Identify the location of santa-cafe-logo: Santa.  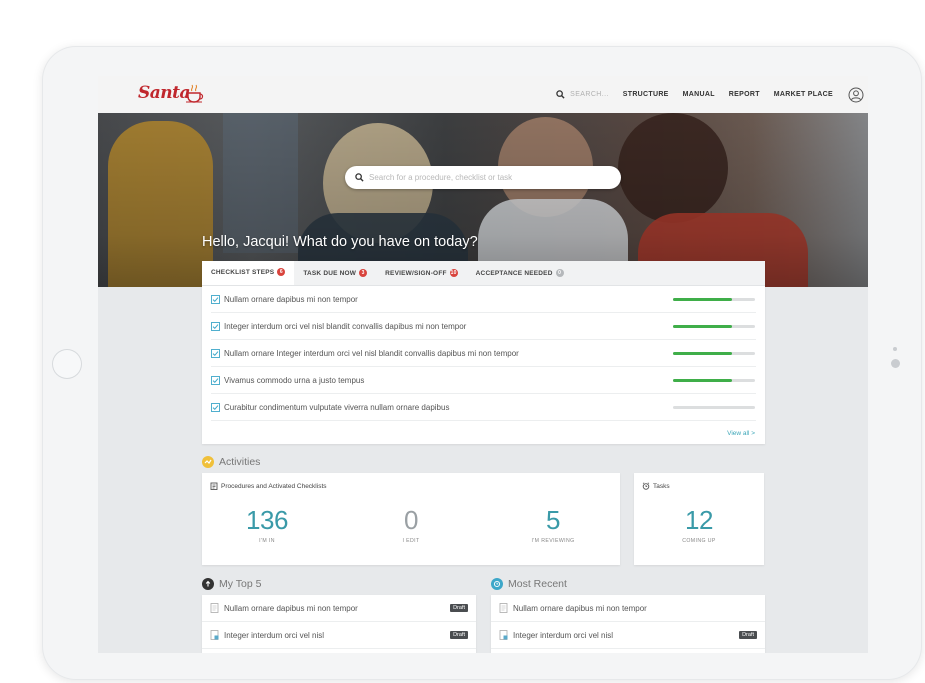
(173, 95).